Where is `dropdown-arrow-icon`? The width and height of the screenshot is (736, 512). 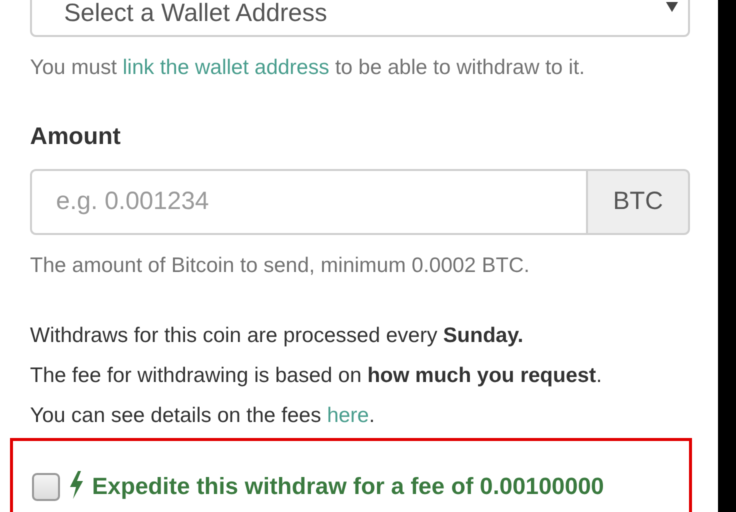 dropdown-arrow-icon is located at coordinates (672, 7).